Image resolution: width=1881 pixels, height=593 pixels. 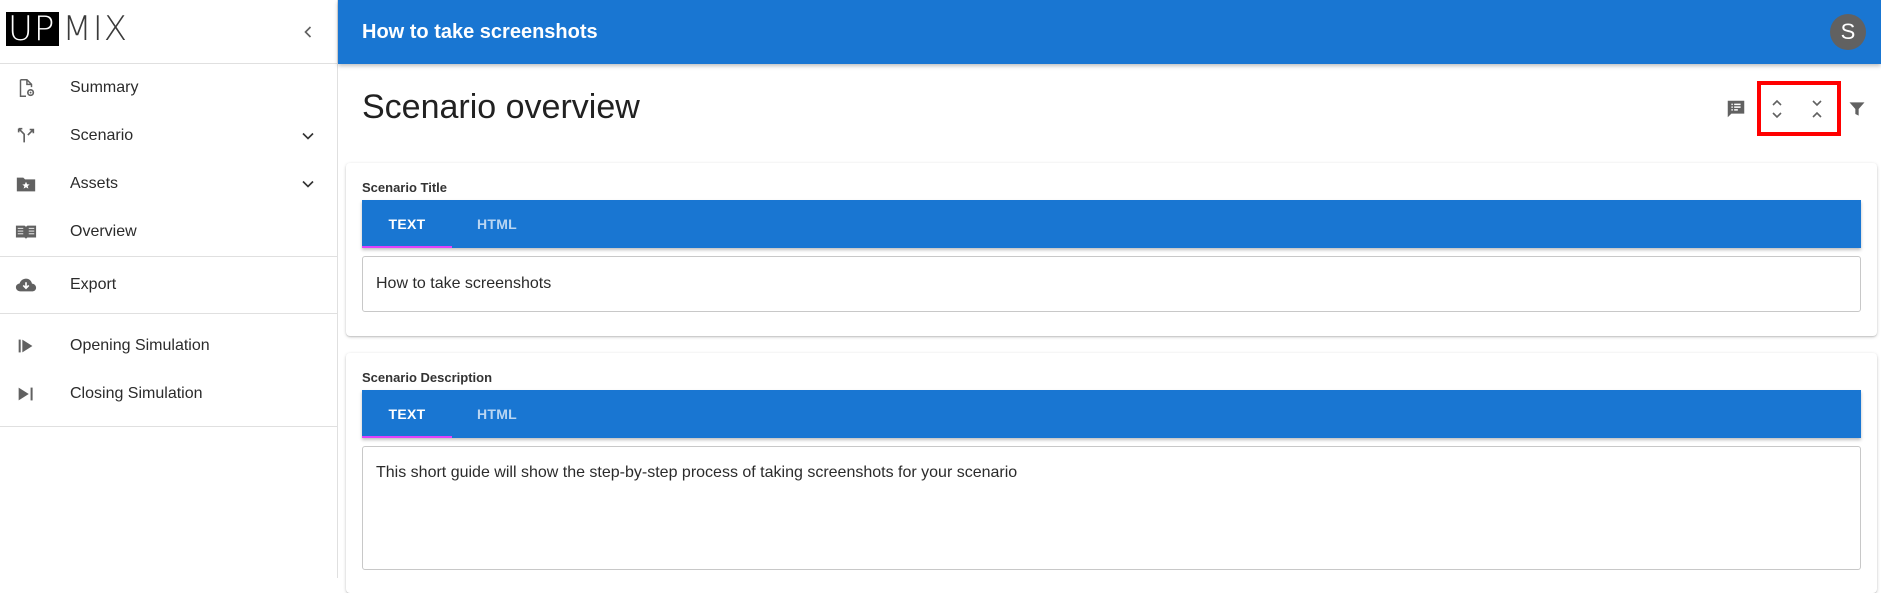 I want to click on sidebar-item-assets: Assets, so click(x=168, y=184).